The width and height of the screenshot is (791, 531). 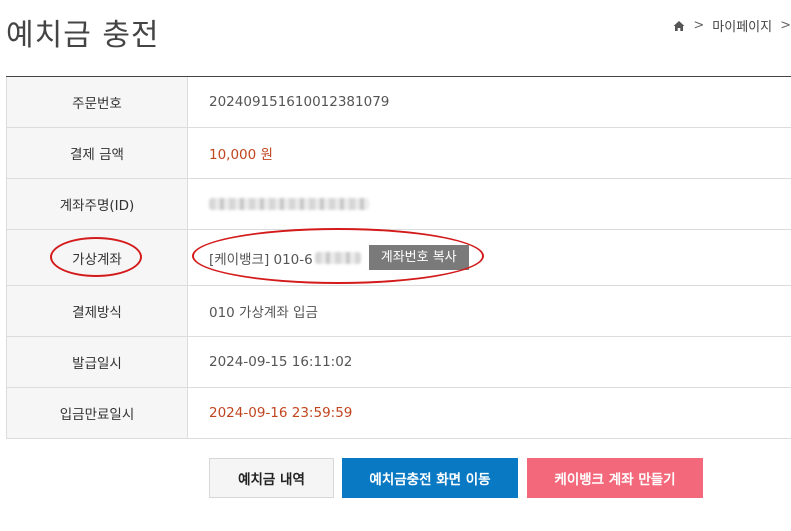 I want to click on deposit-history-button: 예치금 내역, so click(x=271, y=478).